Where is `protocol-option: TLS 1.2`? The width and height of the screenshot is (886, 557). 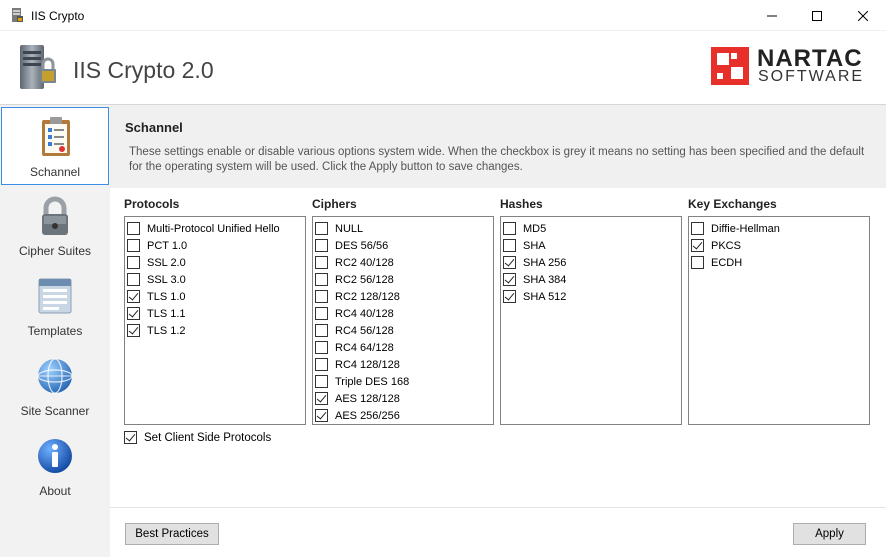
protocol-option: TLS 1.2 is located at coordinates (156, 330).